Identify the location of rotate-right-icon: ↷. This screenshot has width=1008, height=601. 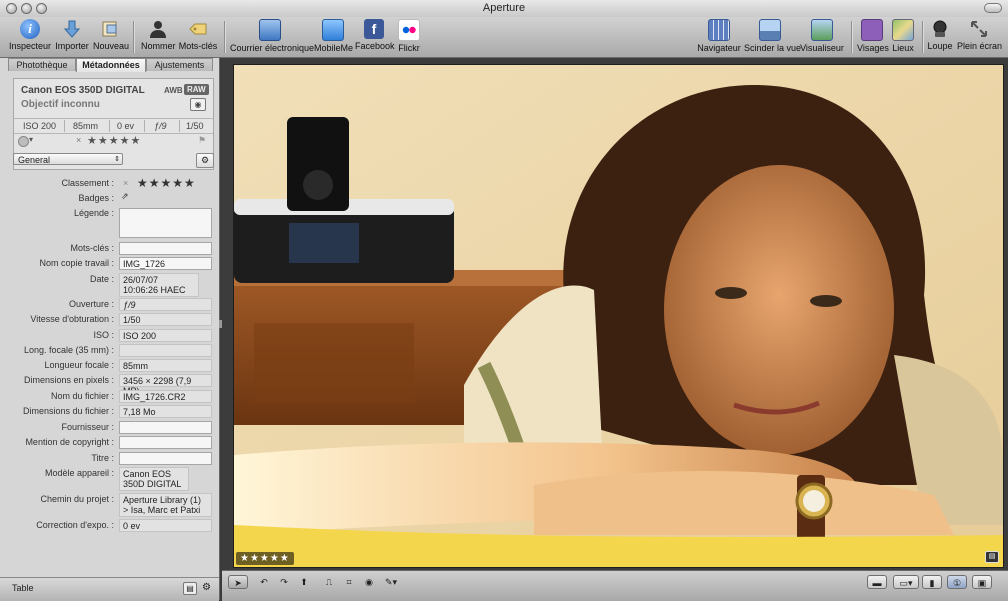
(284, 582).